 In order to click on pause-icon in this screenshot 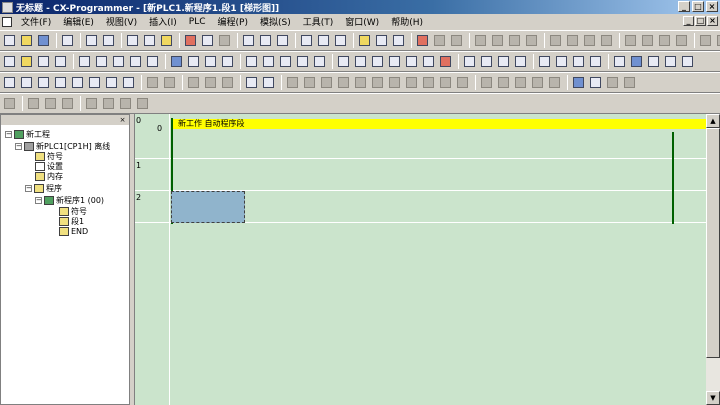, I will do `click(439, 40)`.